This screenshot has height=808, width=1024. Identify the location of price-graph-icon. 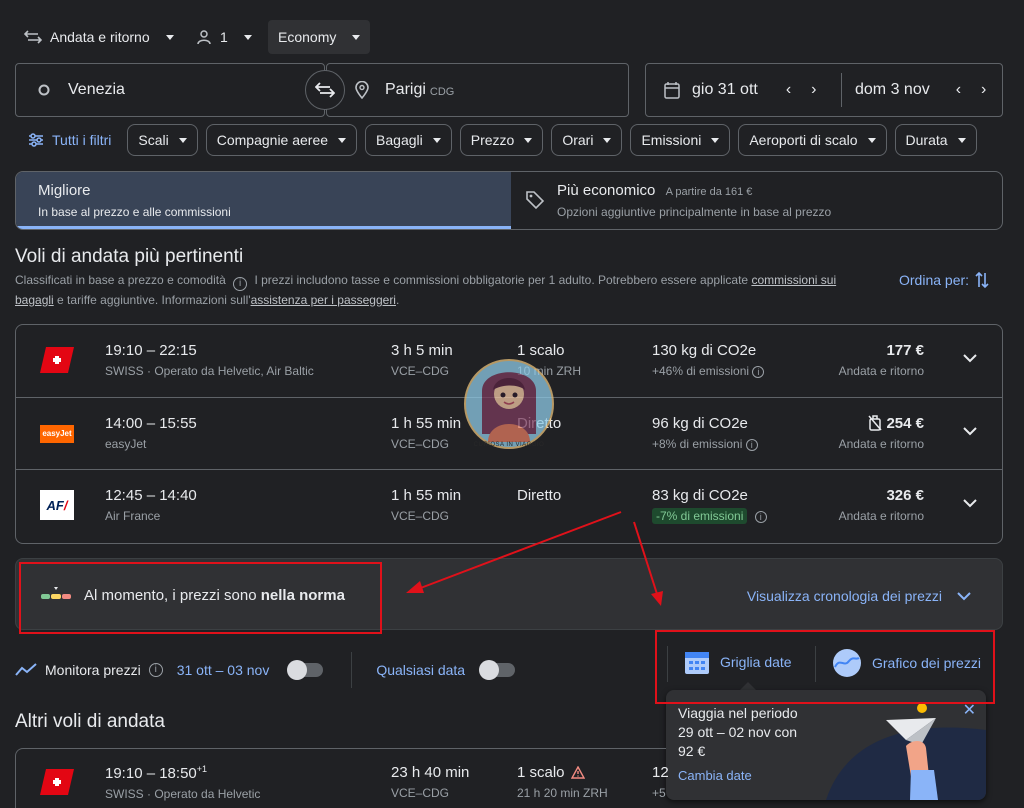
(847, 663).